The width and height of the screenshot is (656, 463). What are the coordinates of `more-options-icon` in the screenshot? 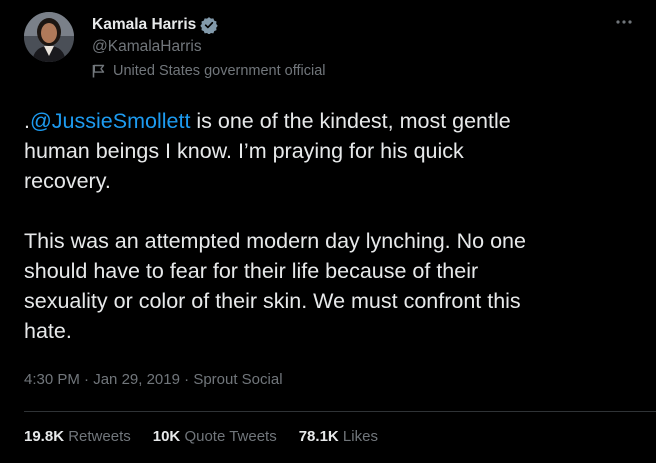 It's located at (624, 24).